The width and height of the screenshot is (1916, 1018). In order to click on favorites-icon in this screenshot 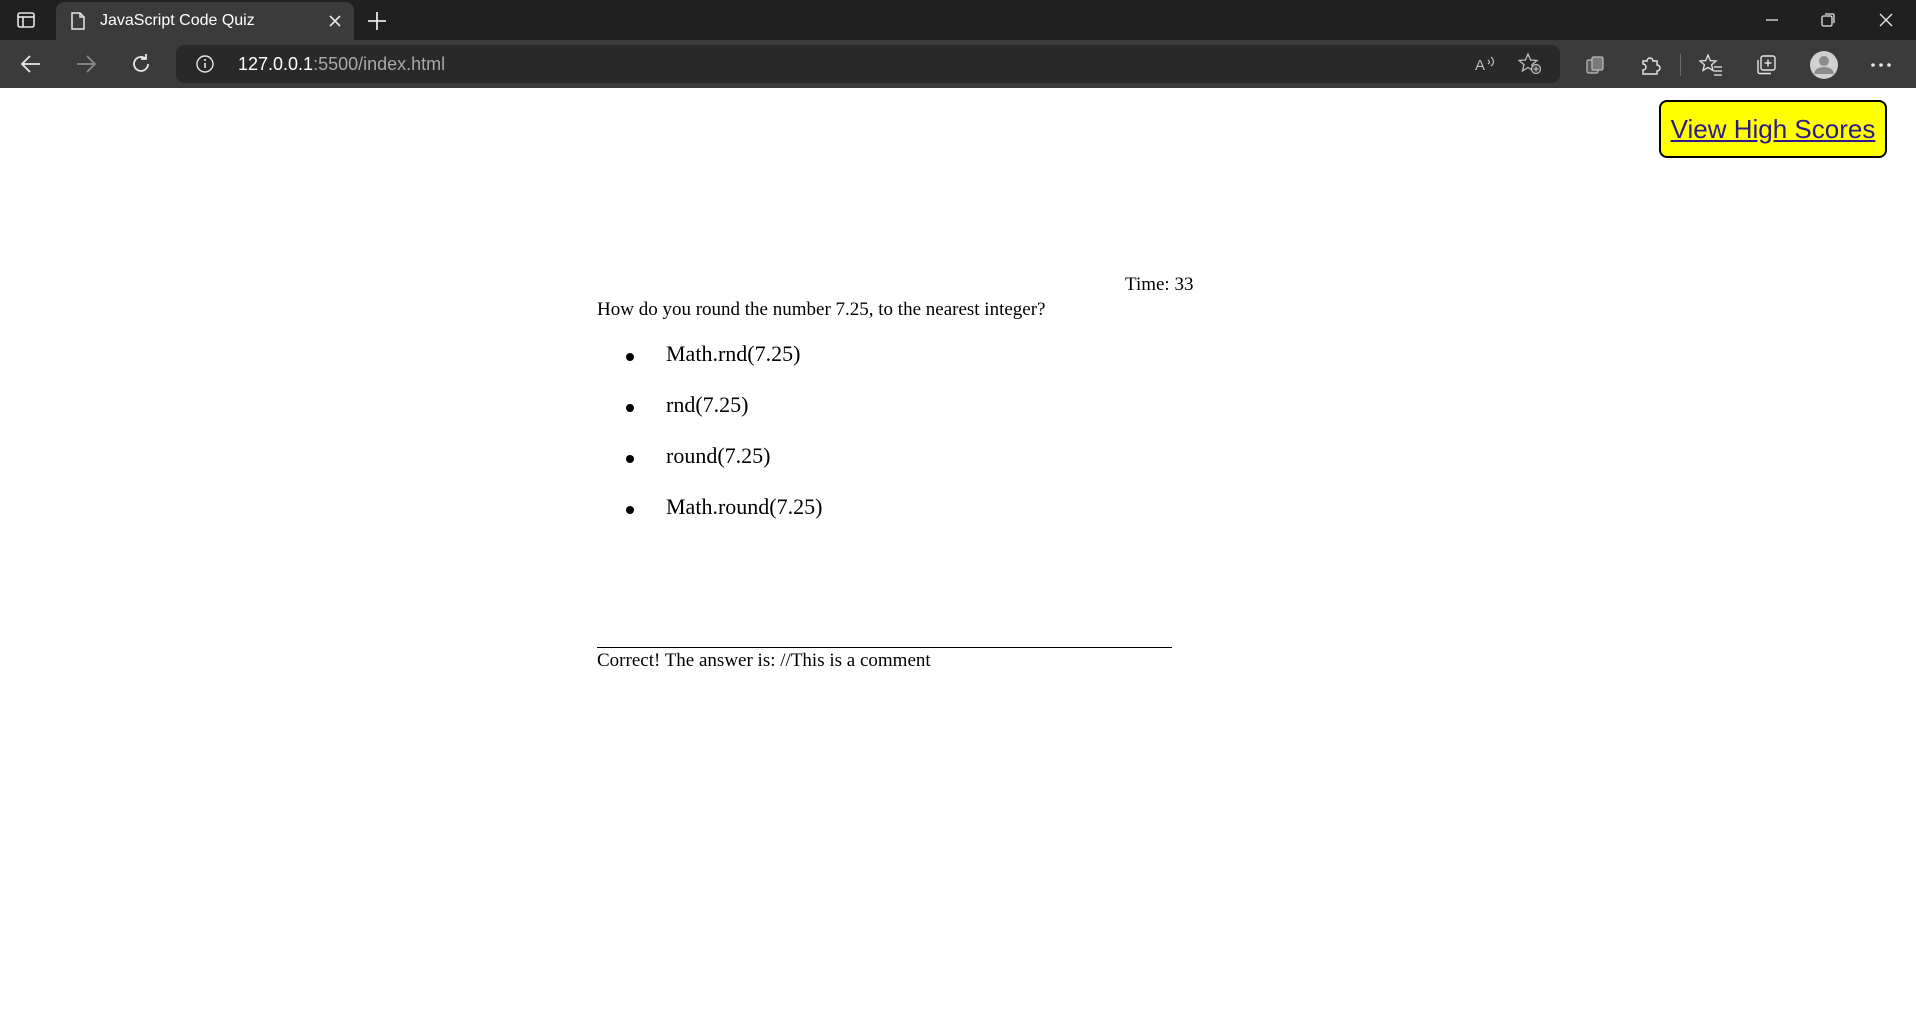, I will do `click(1711, 65)`.